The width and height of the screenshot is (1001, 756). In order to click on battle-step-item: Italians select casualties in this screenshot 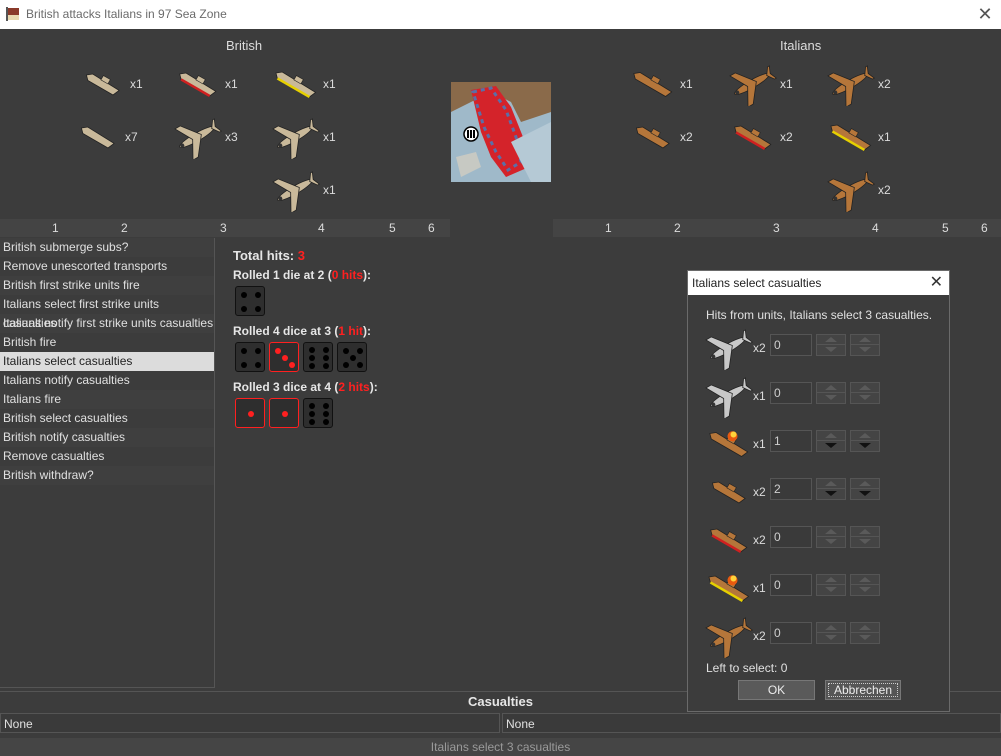, I will do `click(107, 361)`.